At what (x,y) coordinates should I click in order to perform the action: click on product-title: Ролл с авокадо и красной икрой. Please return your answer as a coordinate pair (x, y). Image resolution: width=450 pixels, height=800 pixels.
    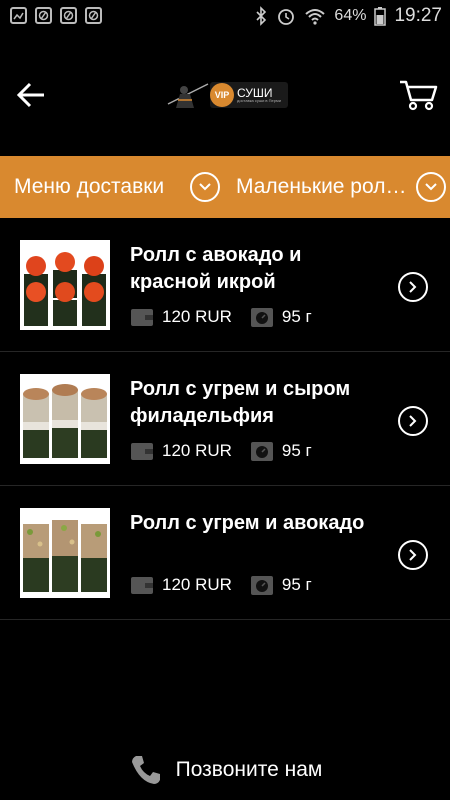
    Looking at the image, I should click on (216, 268).